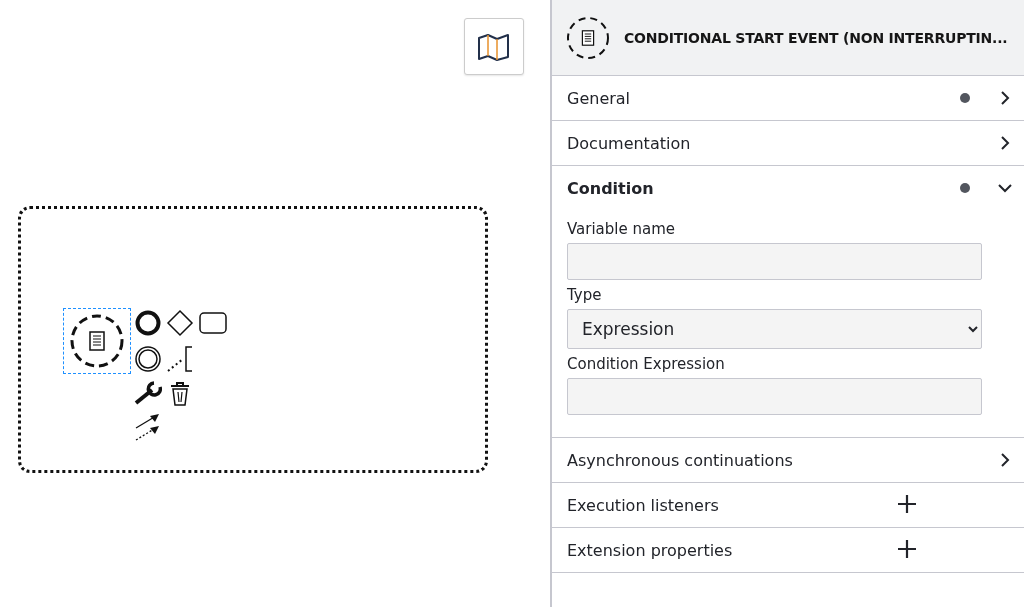 Image resolution: width=1024 pixels, height=607 pixels. I want to click on conditional-event-icon, so click(588, 37).